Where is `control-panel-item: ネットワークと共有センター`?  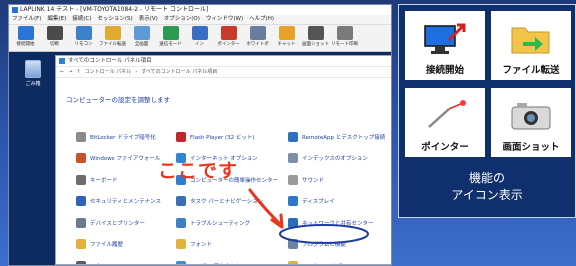
control-panel-item: ネットワークと共有センター is located at coordinates (338, 223).